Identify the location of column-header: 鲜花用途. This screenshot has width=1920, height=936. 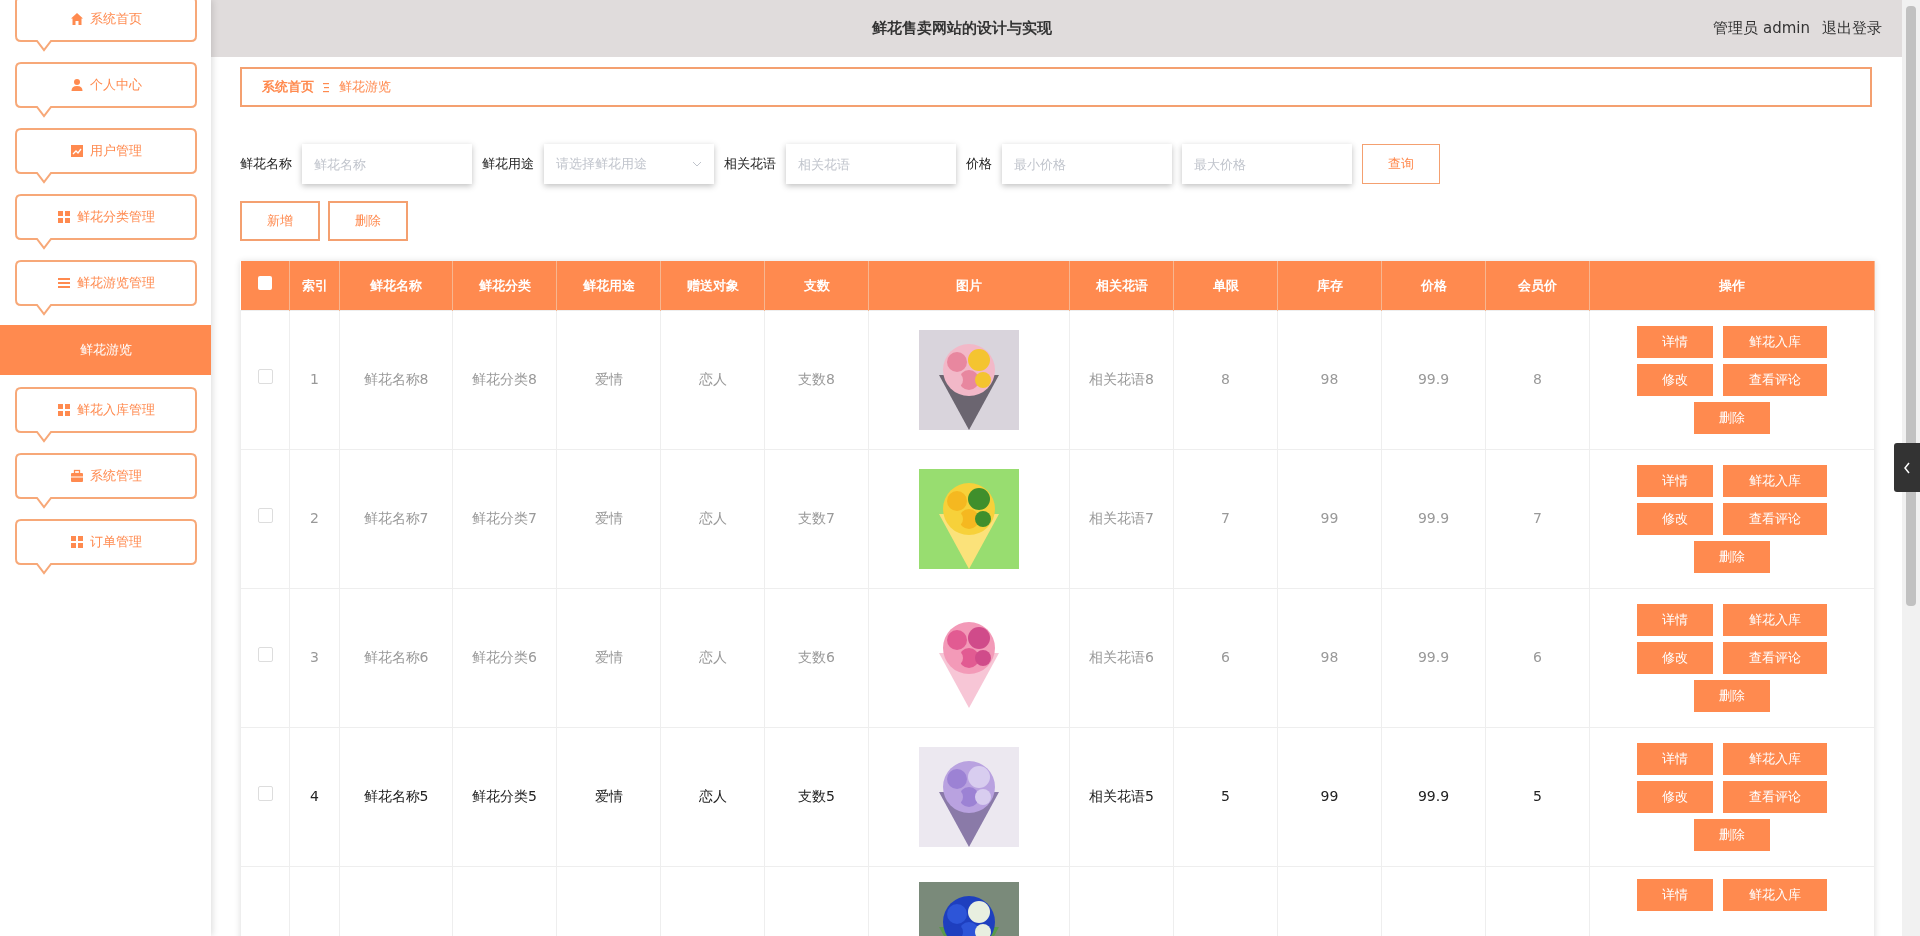
(608, 285).